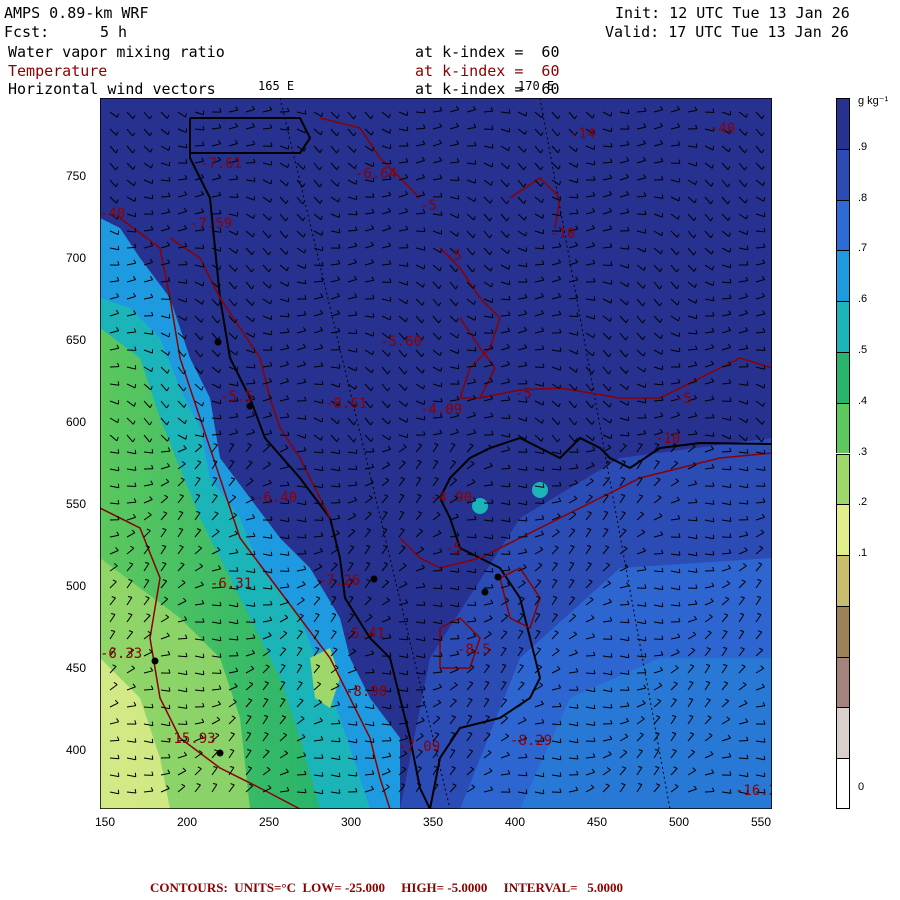 The image size is (900, 900). I want to click on temperature-contour-label: -5.41, so click(364, 634).